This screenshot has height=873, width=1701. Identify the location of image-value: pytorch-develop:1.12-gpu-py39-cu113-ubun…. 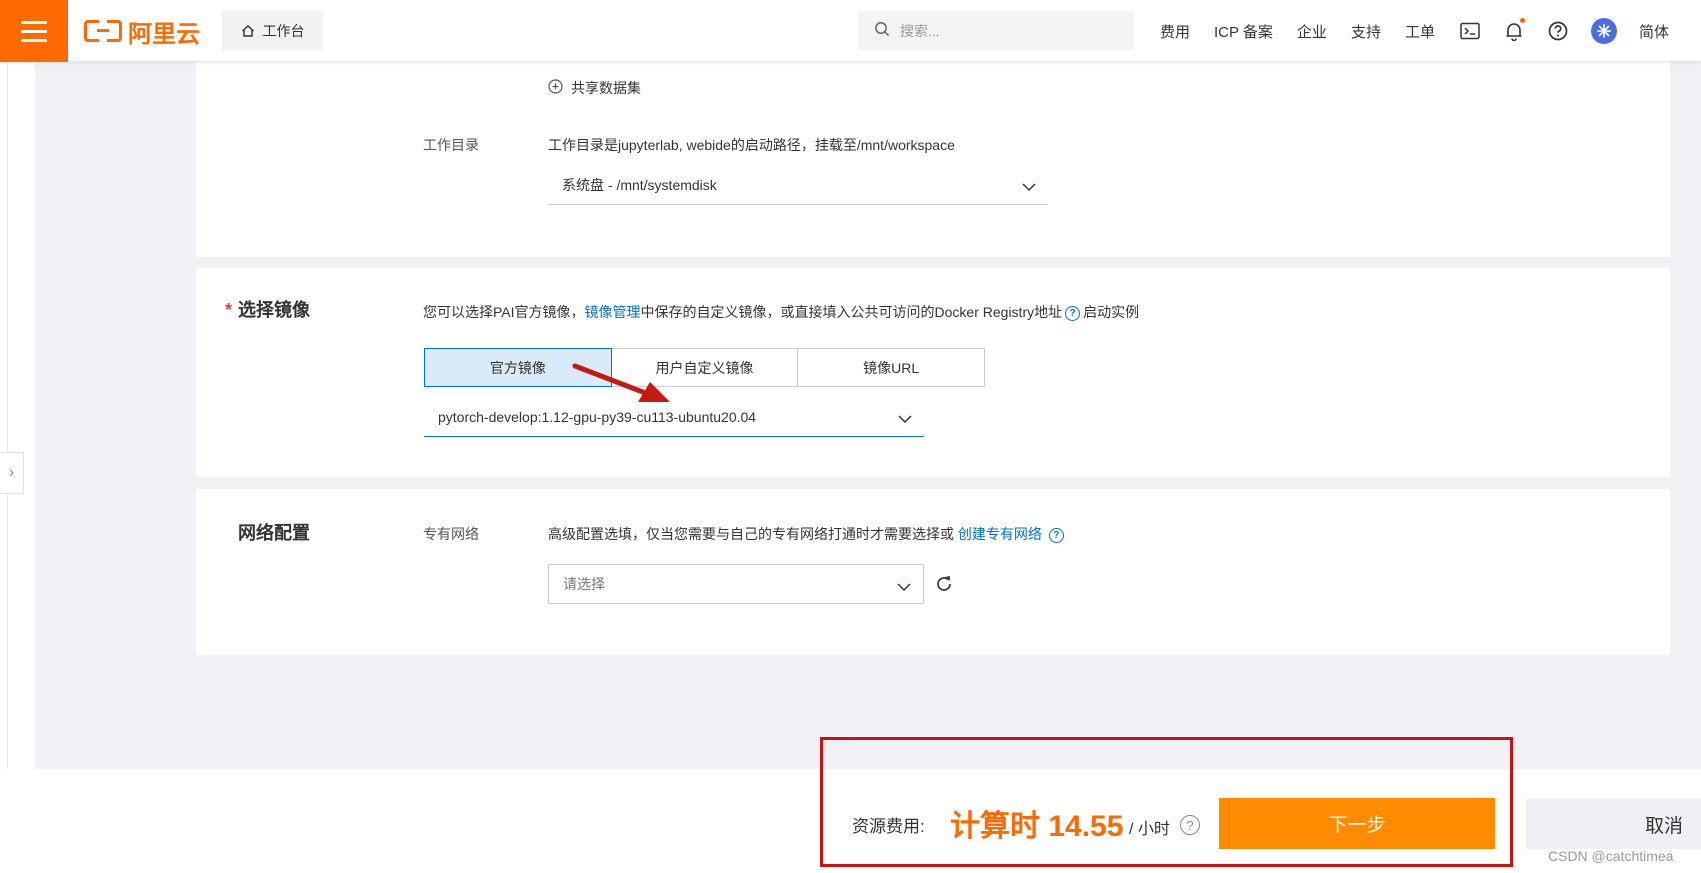
(597, 416).